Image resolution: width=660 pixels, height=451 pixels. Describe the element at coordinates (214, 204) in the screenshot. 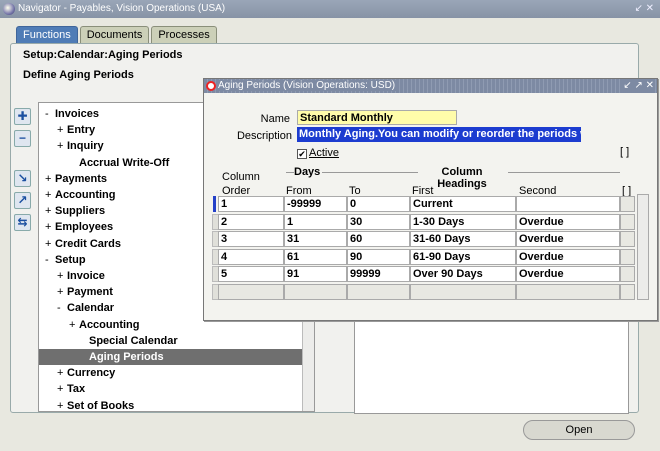

I see `row-selector` at that location.